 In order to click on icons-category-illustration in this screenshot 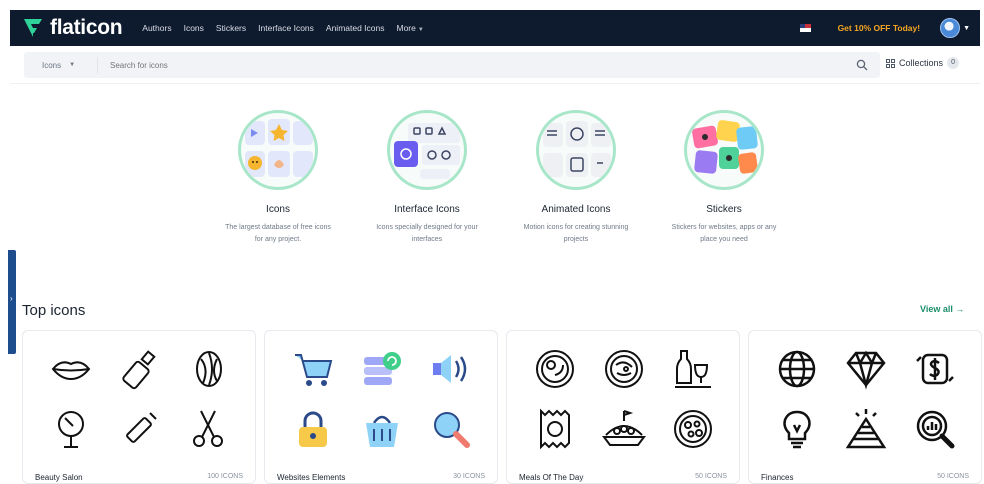, I will do `click(278, 150)`.